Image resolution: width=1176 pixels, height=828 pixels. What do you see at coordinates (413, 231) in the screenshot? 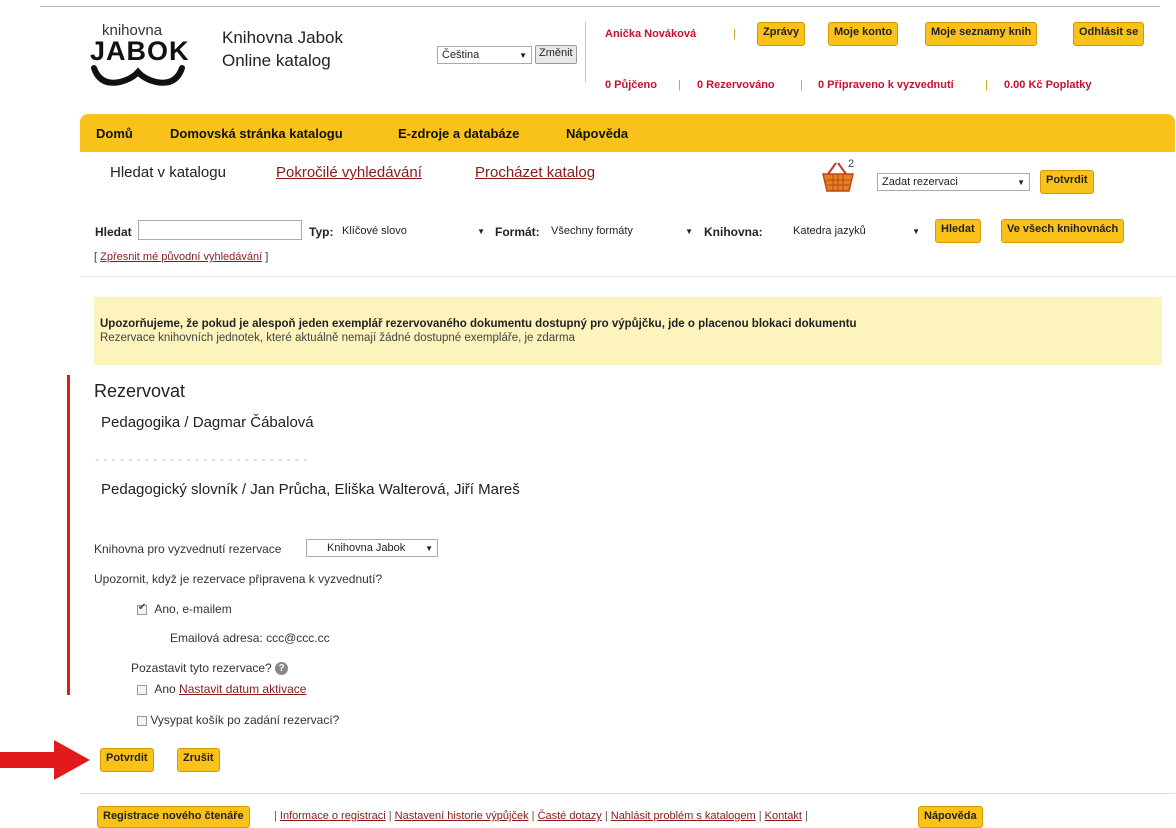
I see `type-select: Klíčové slovo ▼` at bounding box center [413, 231].